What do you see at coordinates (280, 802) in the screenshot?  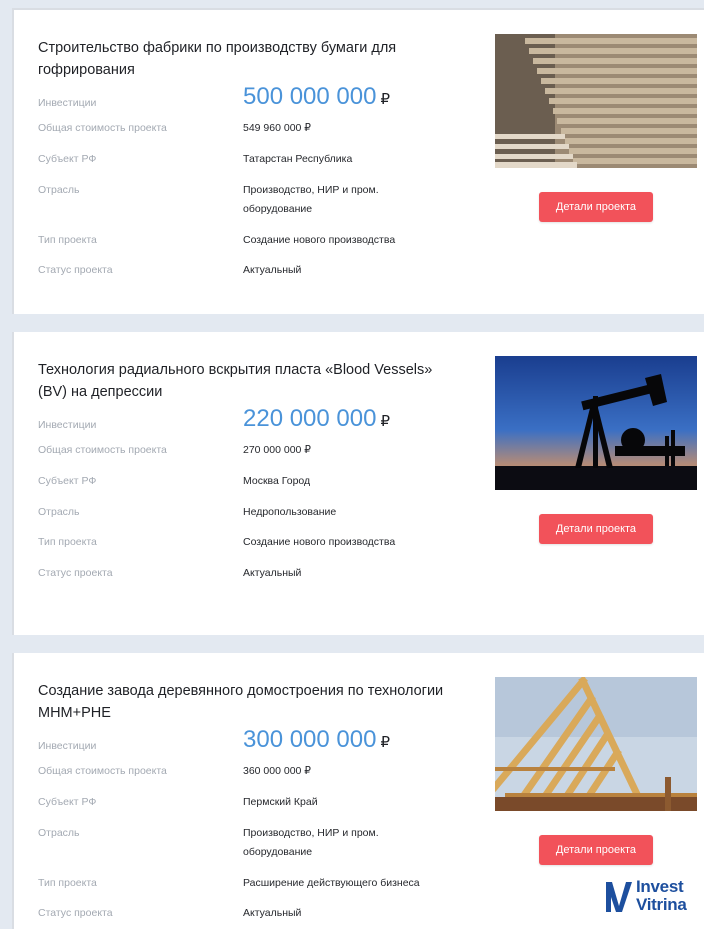 I see `region-value: Пермский Край` at bounding box center [280, 802].